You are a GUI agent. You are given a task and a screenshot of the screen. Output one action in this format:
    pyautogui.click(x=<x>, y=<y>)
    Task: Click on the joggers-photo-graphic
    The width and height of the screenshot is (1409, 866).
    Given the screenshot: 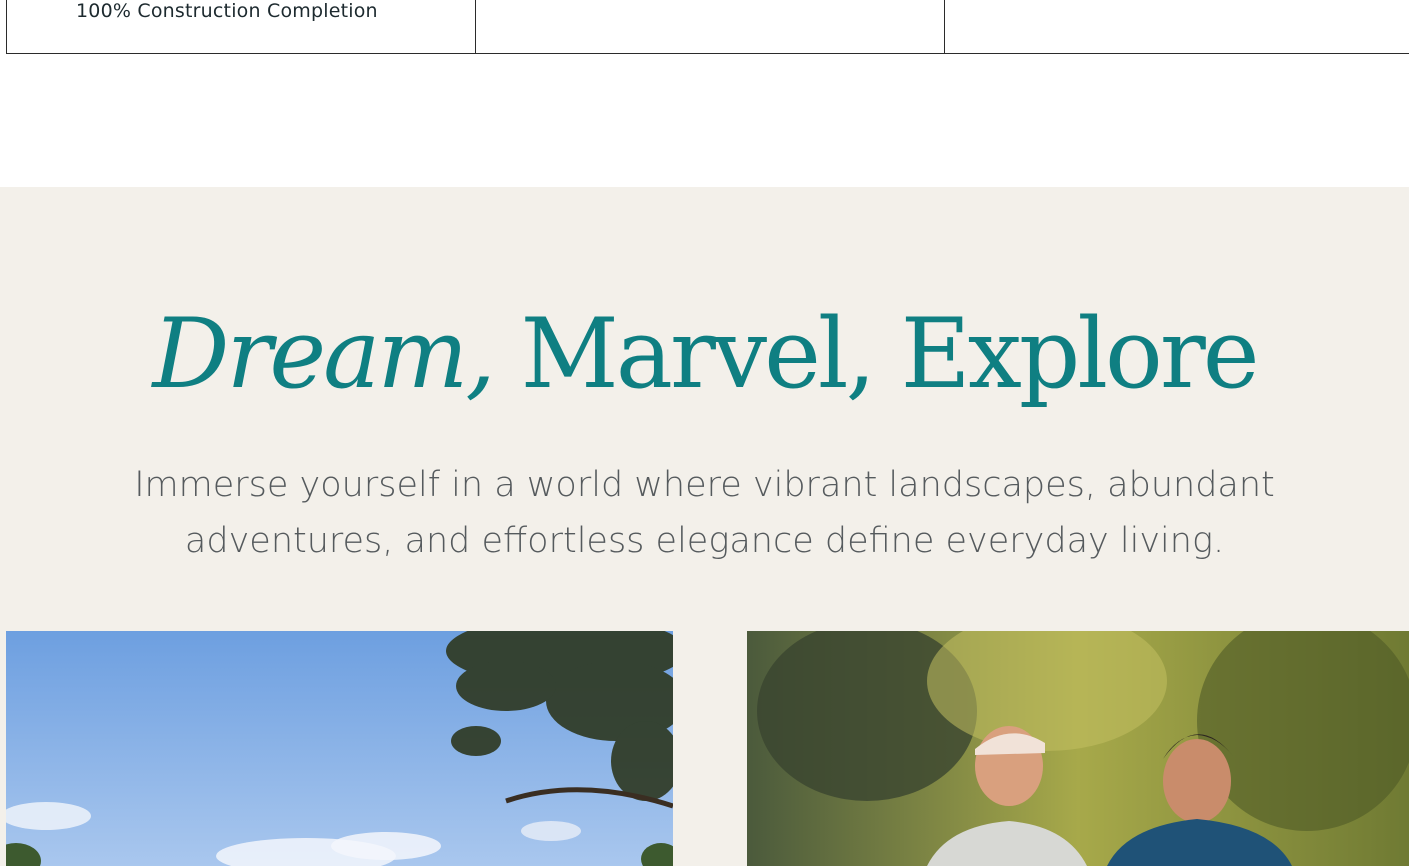 What is the action you would take?
    pyautogui.click(x=1078, y=748)
    